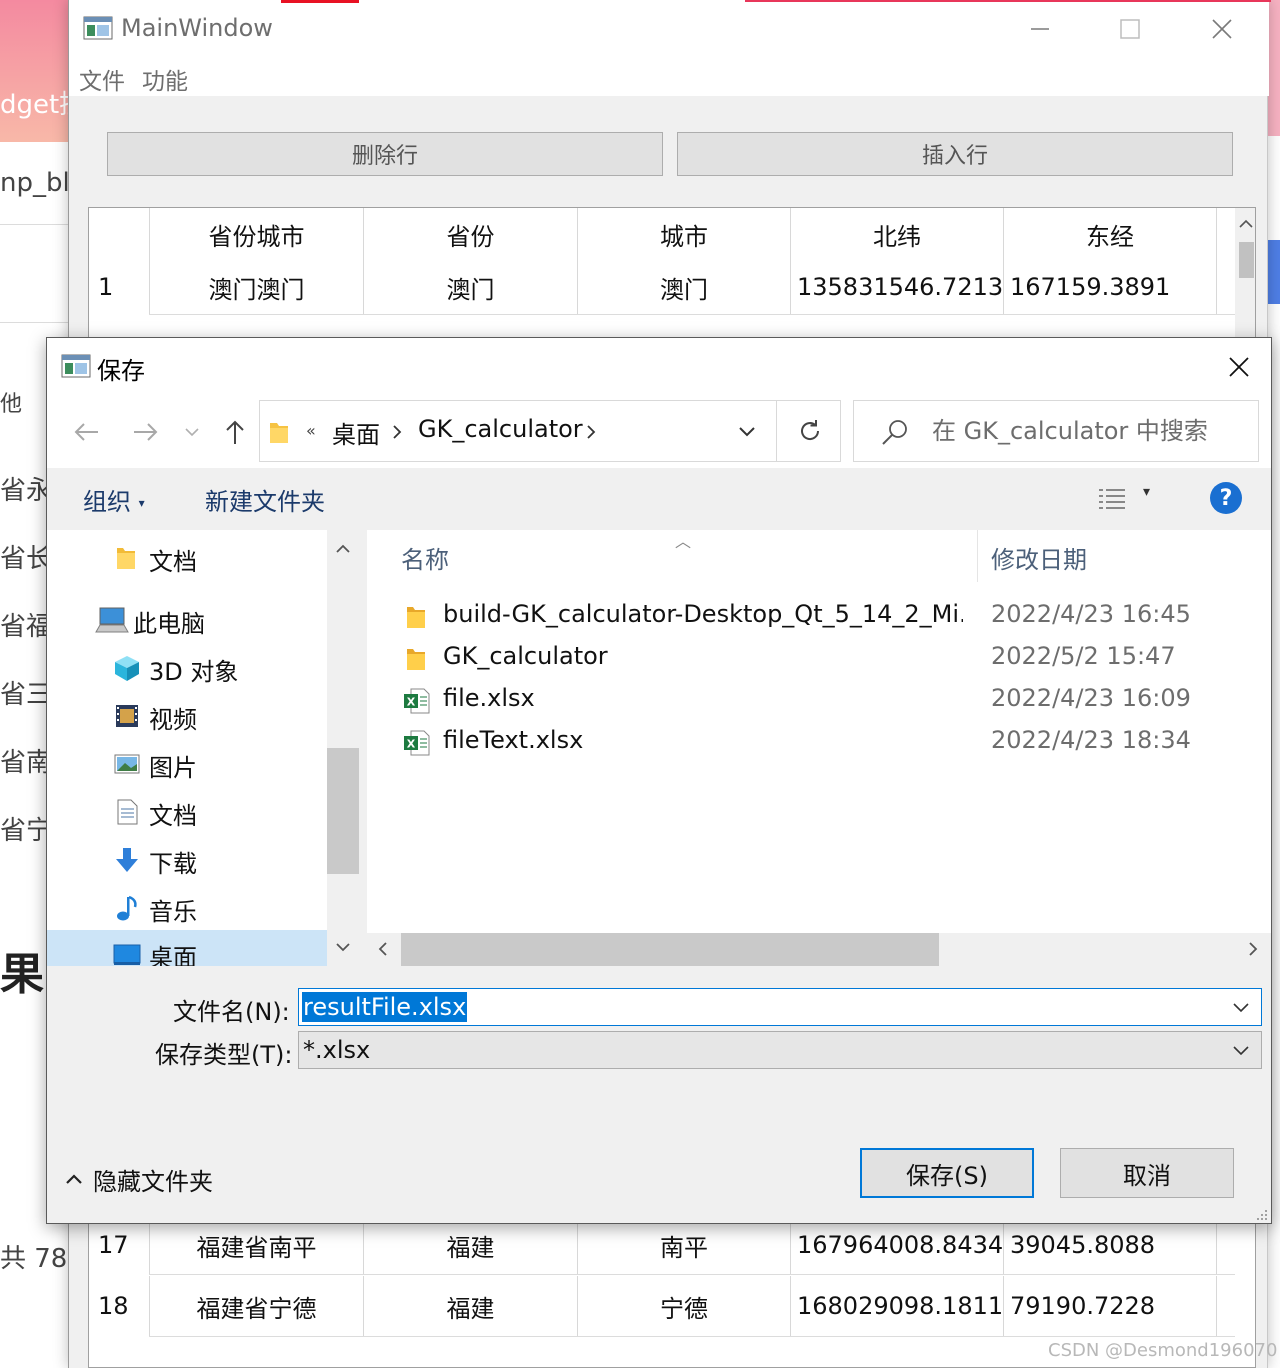 The image size is (1280, 1368). Describe the element at coordinates (1253, 949) in the screenshot. I see `scroll-right-button` at that location.